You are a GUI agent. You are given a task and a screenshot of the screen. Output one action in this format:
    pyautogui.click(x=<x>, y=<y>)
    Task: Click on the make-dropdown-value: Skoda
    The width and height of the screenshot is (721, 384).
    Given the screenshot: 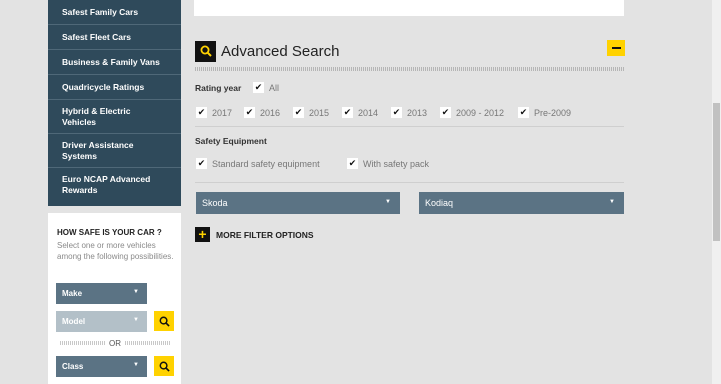 What is the action you would take?
    pyautogui.click(x=215, y=203)
    